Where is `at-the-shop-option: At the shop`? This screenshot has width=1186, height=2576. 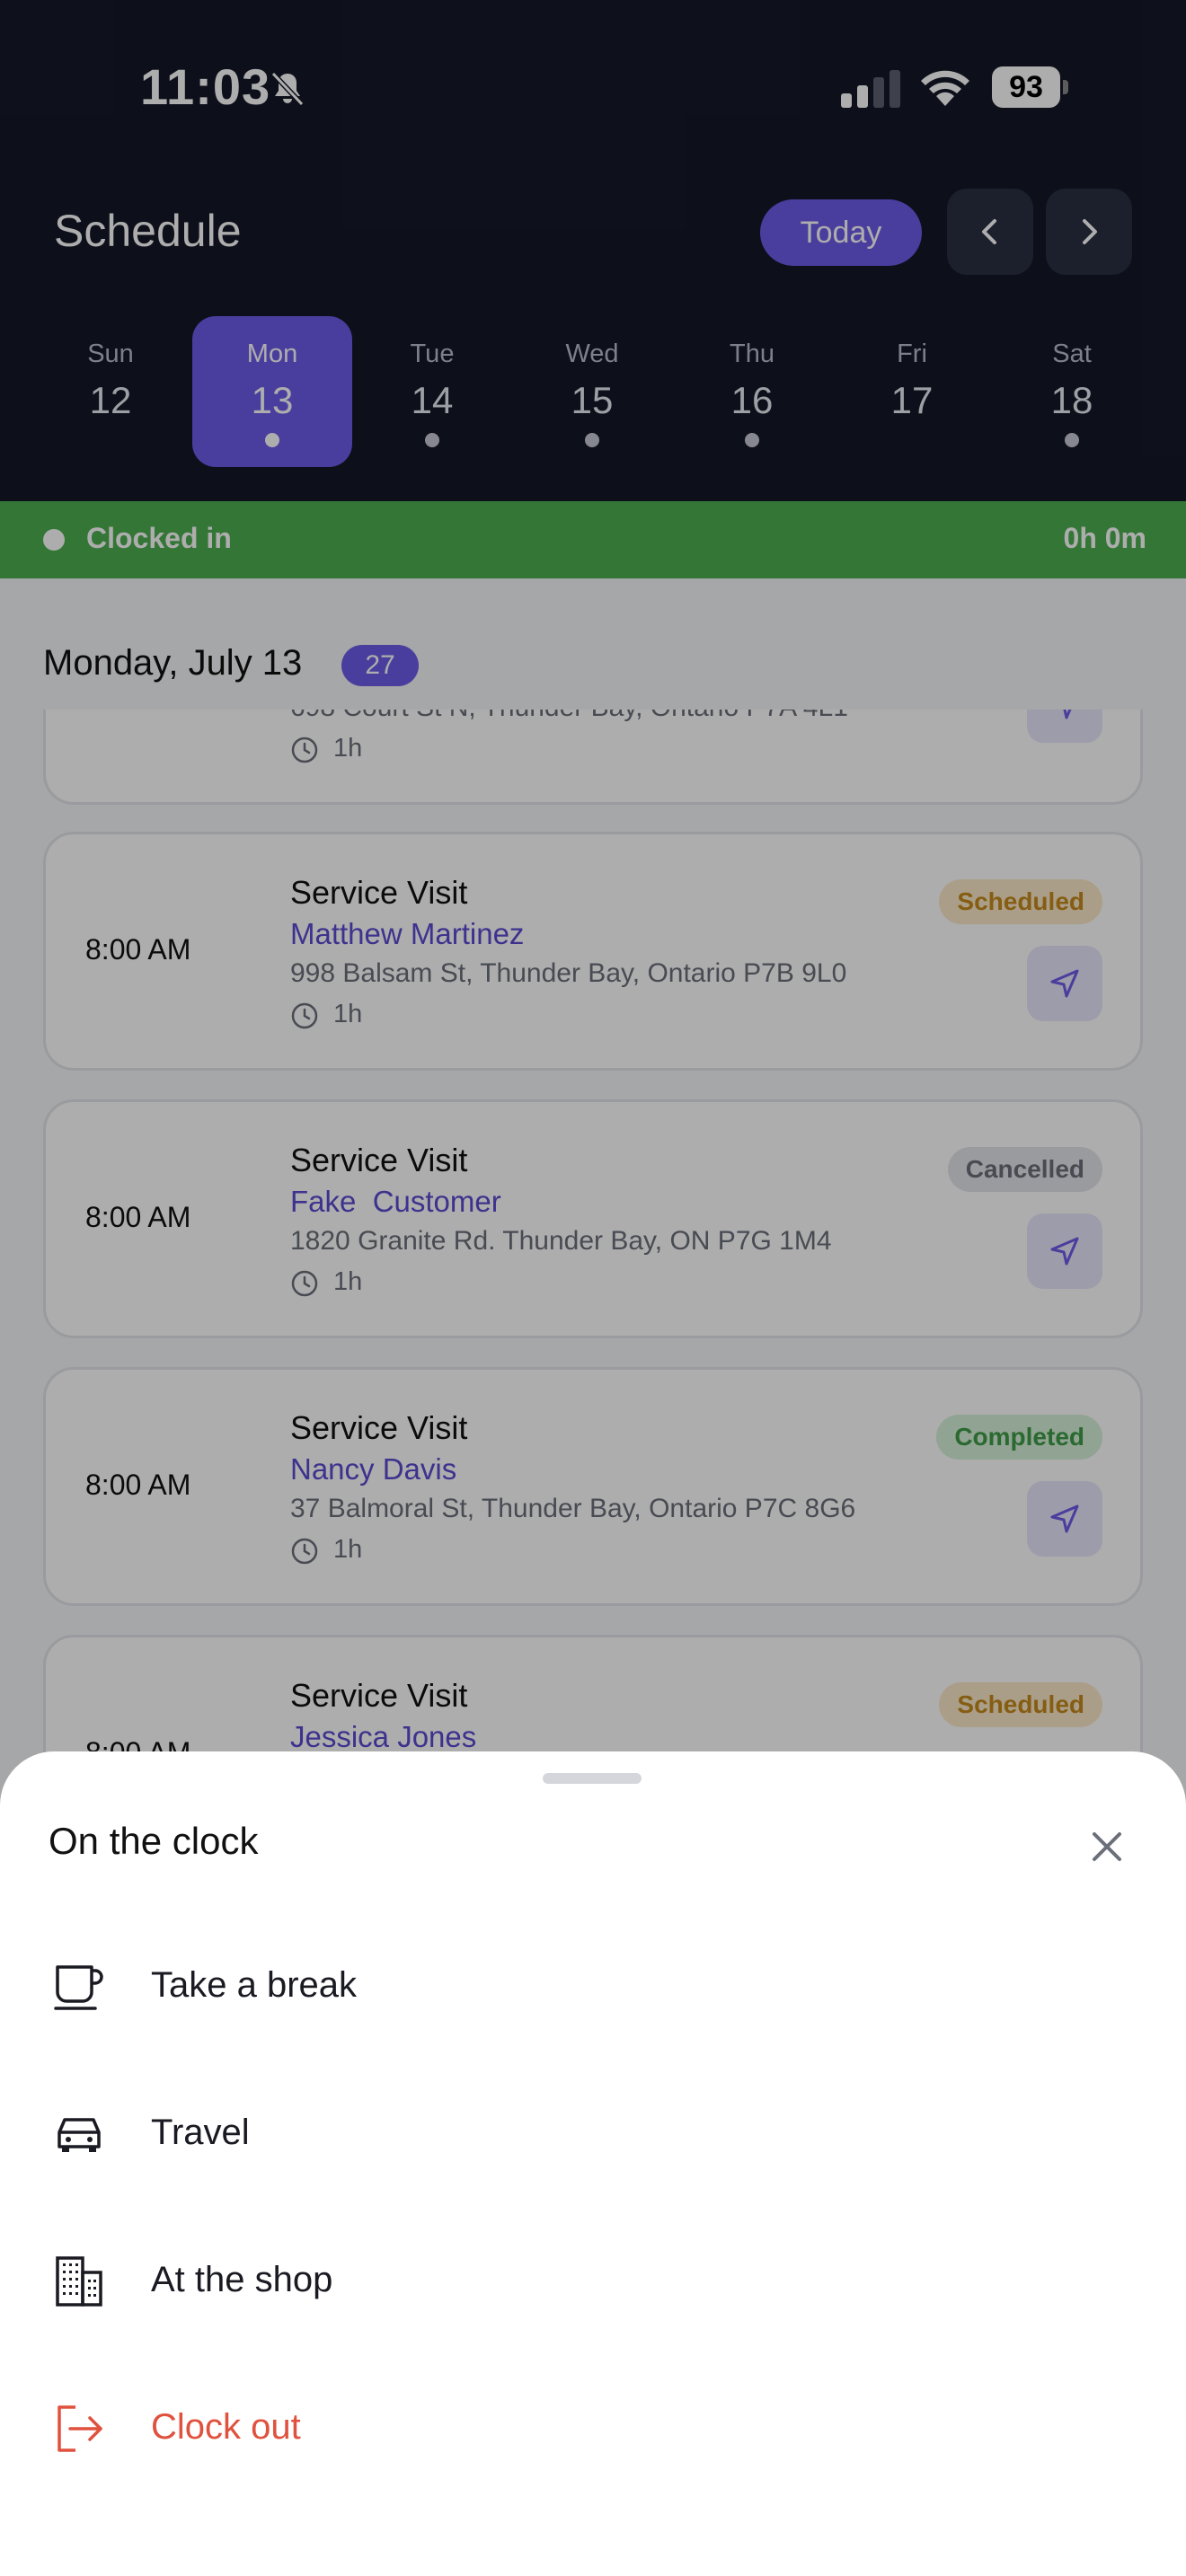
at-the-shop-option: At the shop is located at coordinates (593, 2279).